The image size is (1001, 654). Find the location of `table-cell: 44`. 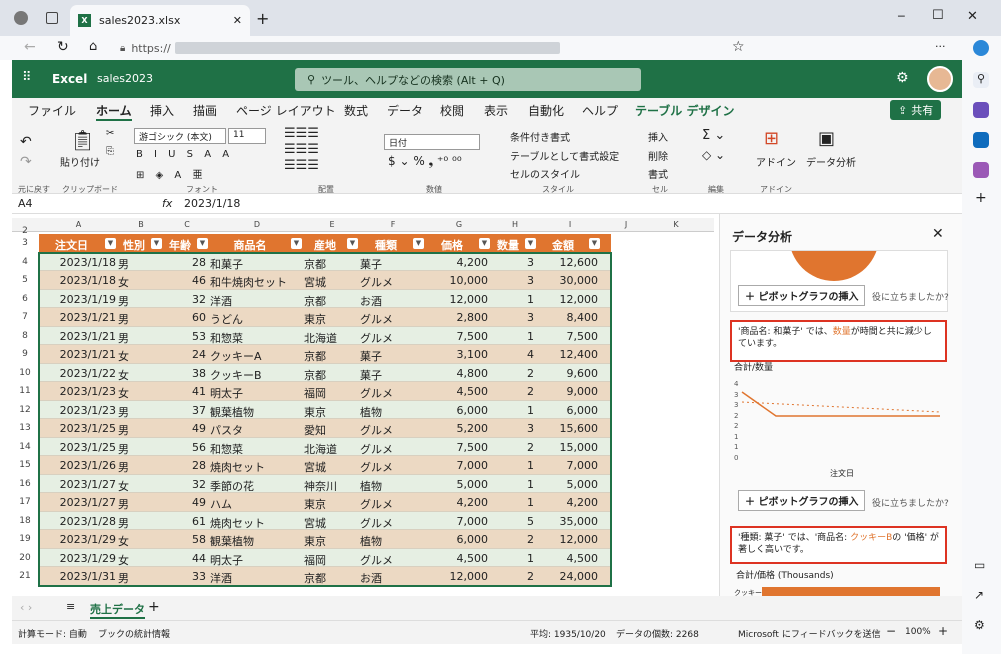

table-cell: 44 is located at coordinates (185, 558).